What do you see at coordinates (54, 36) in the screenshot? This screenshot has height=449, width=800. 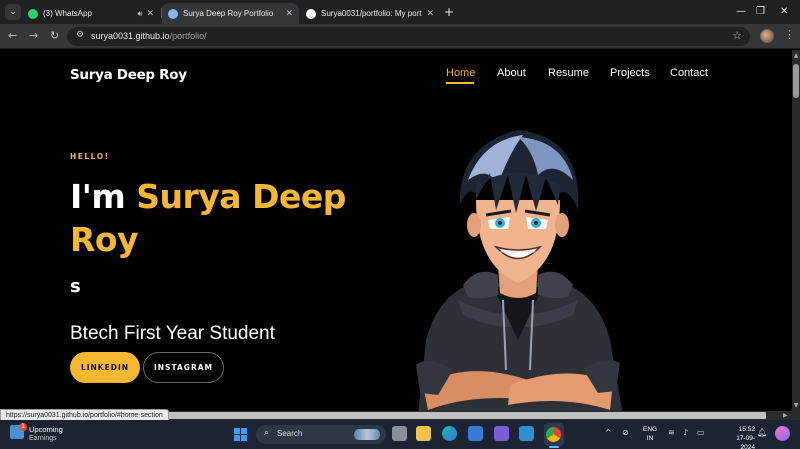 I see `reload-button: ↻` at bounding box center [54, 36].